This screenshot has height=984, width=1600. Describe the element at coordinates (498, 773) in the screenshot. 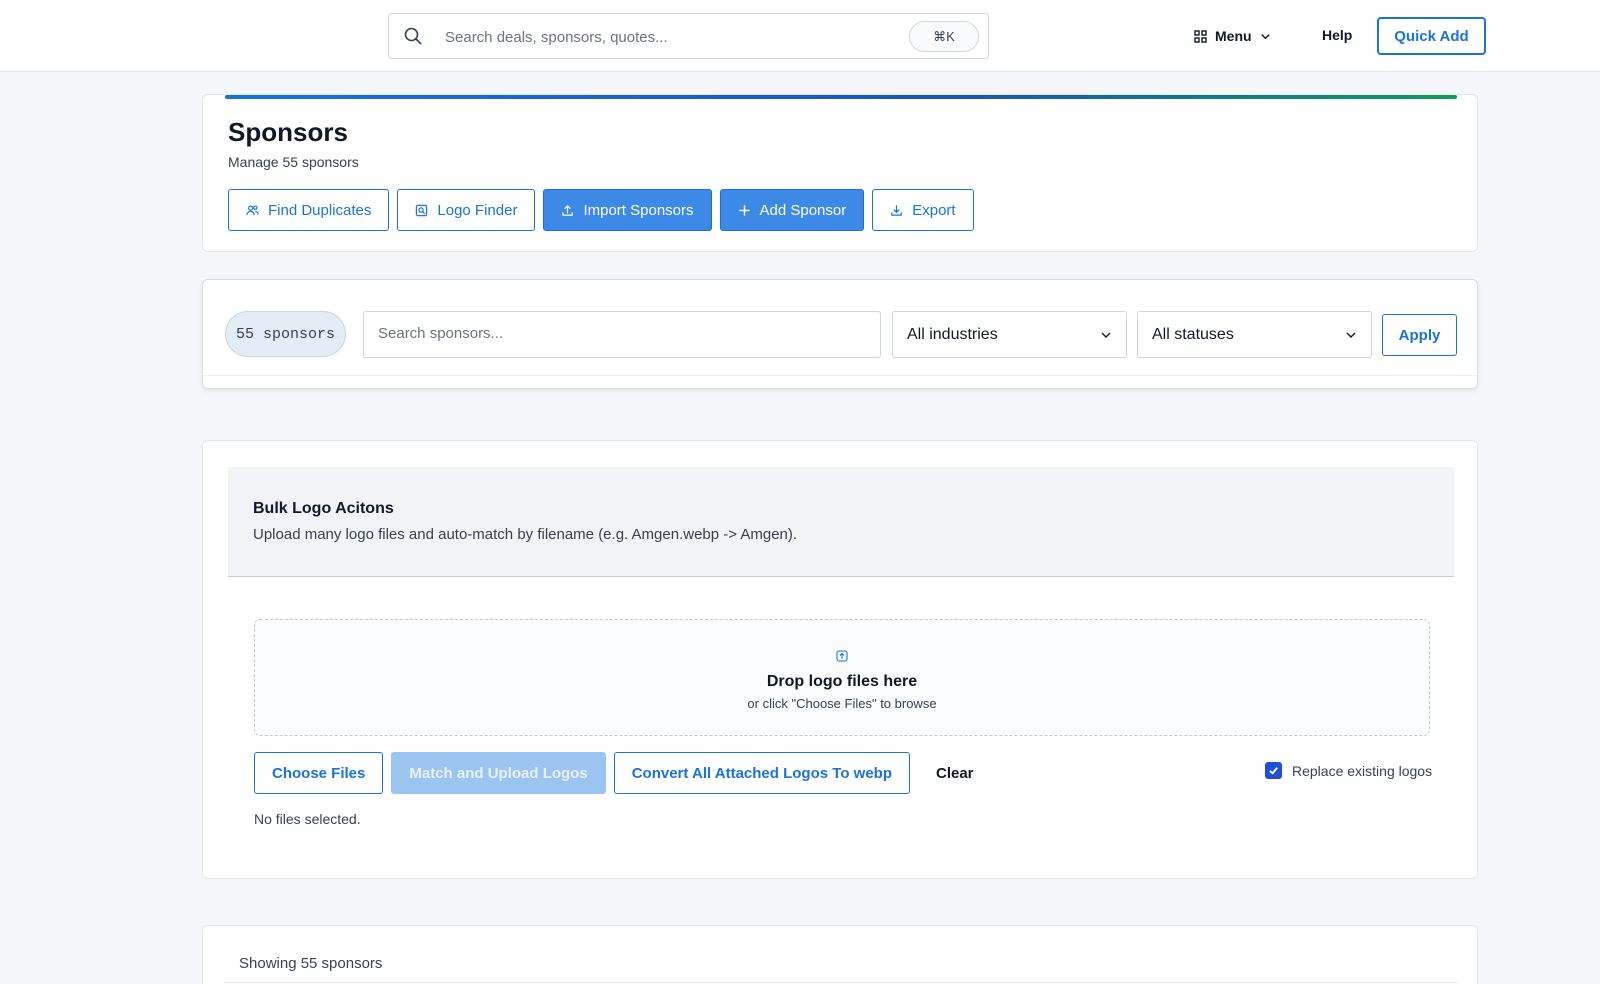

I see `match-upload-logos-button: Match and Upload Logos` at that location.